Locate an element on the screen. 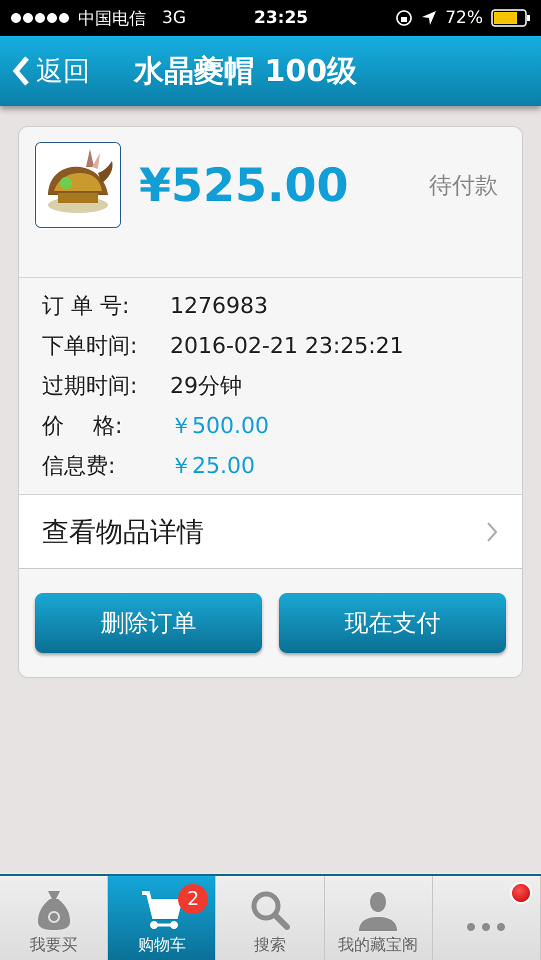 The height and width of the screenshot is (960, 541). detail-label: 价 格: is located at coordinates (83, 427).